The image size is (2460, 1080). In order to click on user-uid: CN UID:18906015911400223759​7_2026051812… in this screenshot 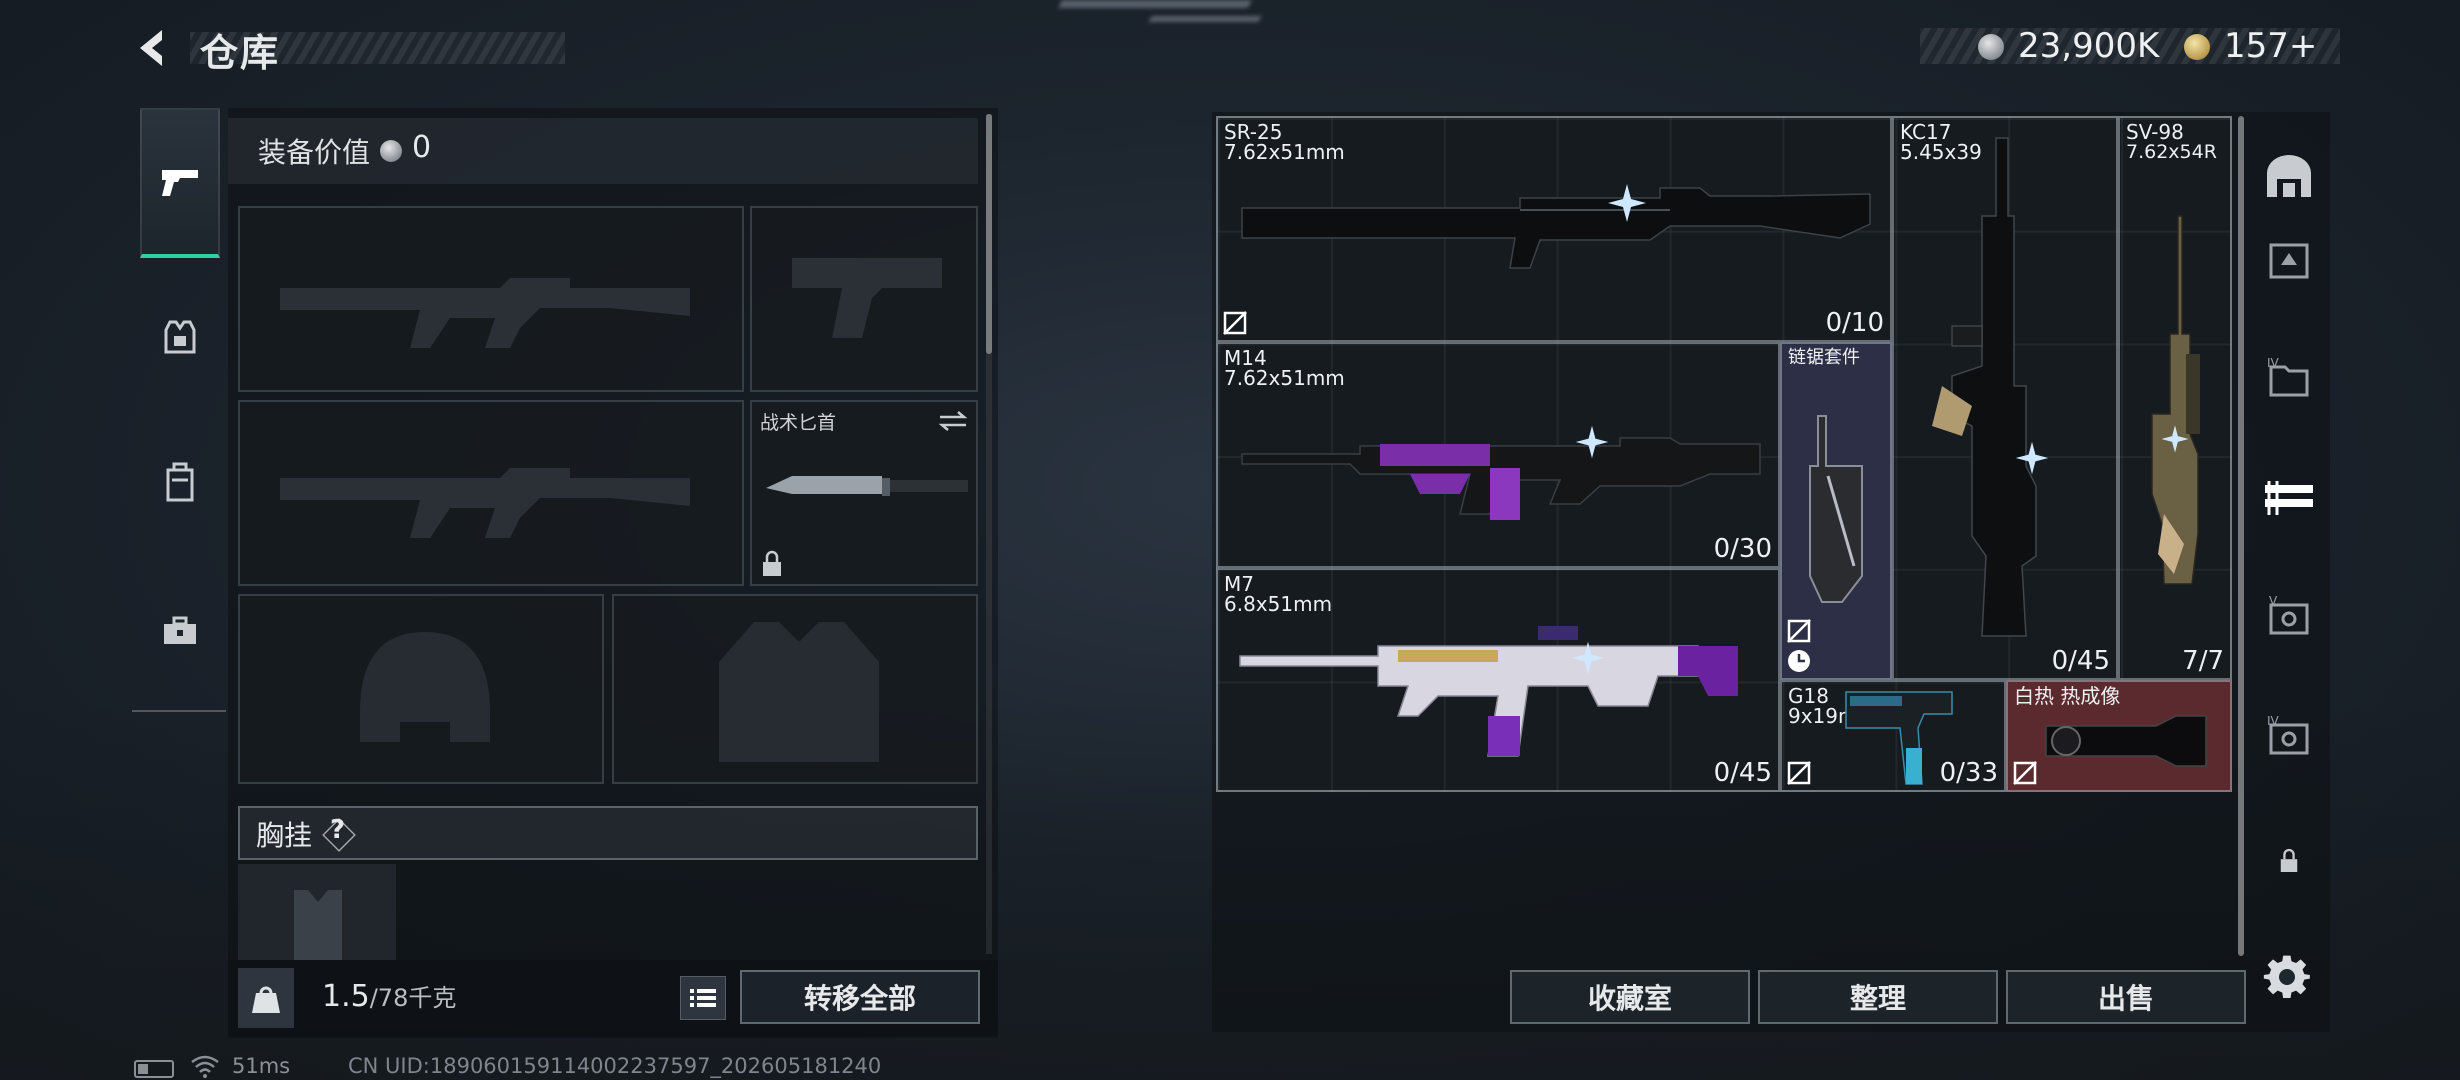, I will do `click(615, 1066)`.